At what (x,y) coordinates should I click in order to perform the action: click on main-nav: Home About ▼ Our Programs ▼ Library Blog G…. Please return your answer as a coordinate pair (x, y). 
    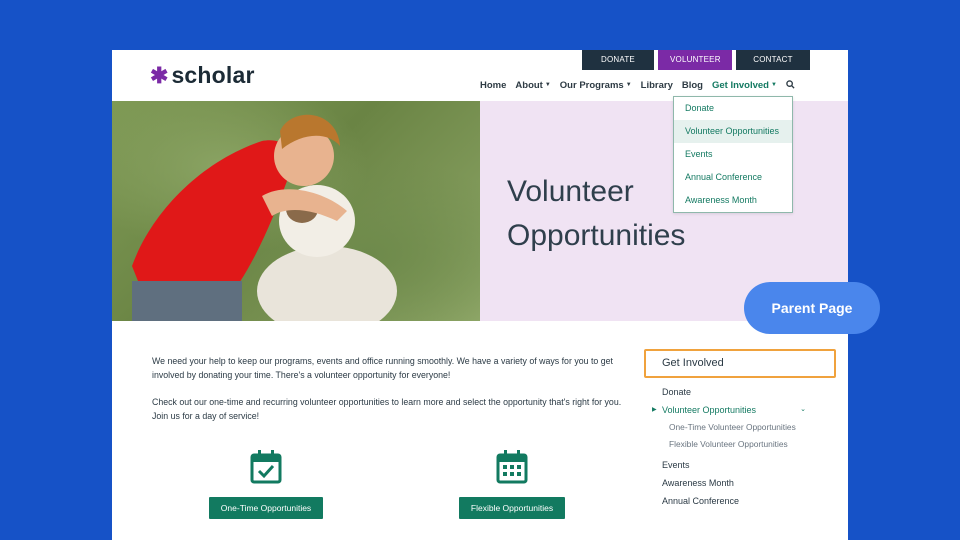
    Looking at the image, I should click on (637, 85).